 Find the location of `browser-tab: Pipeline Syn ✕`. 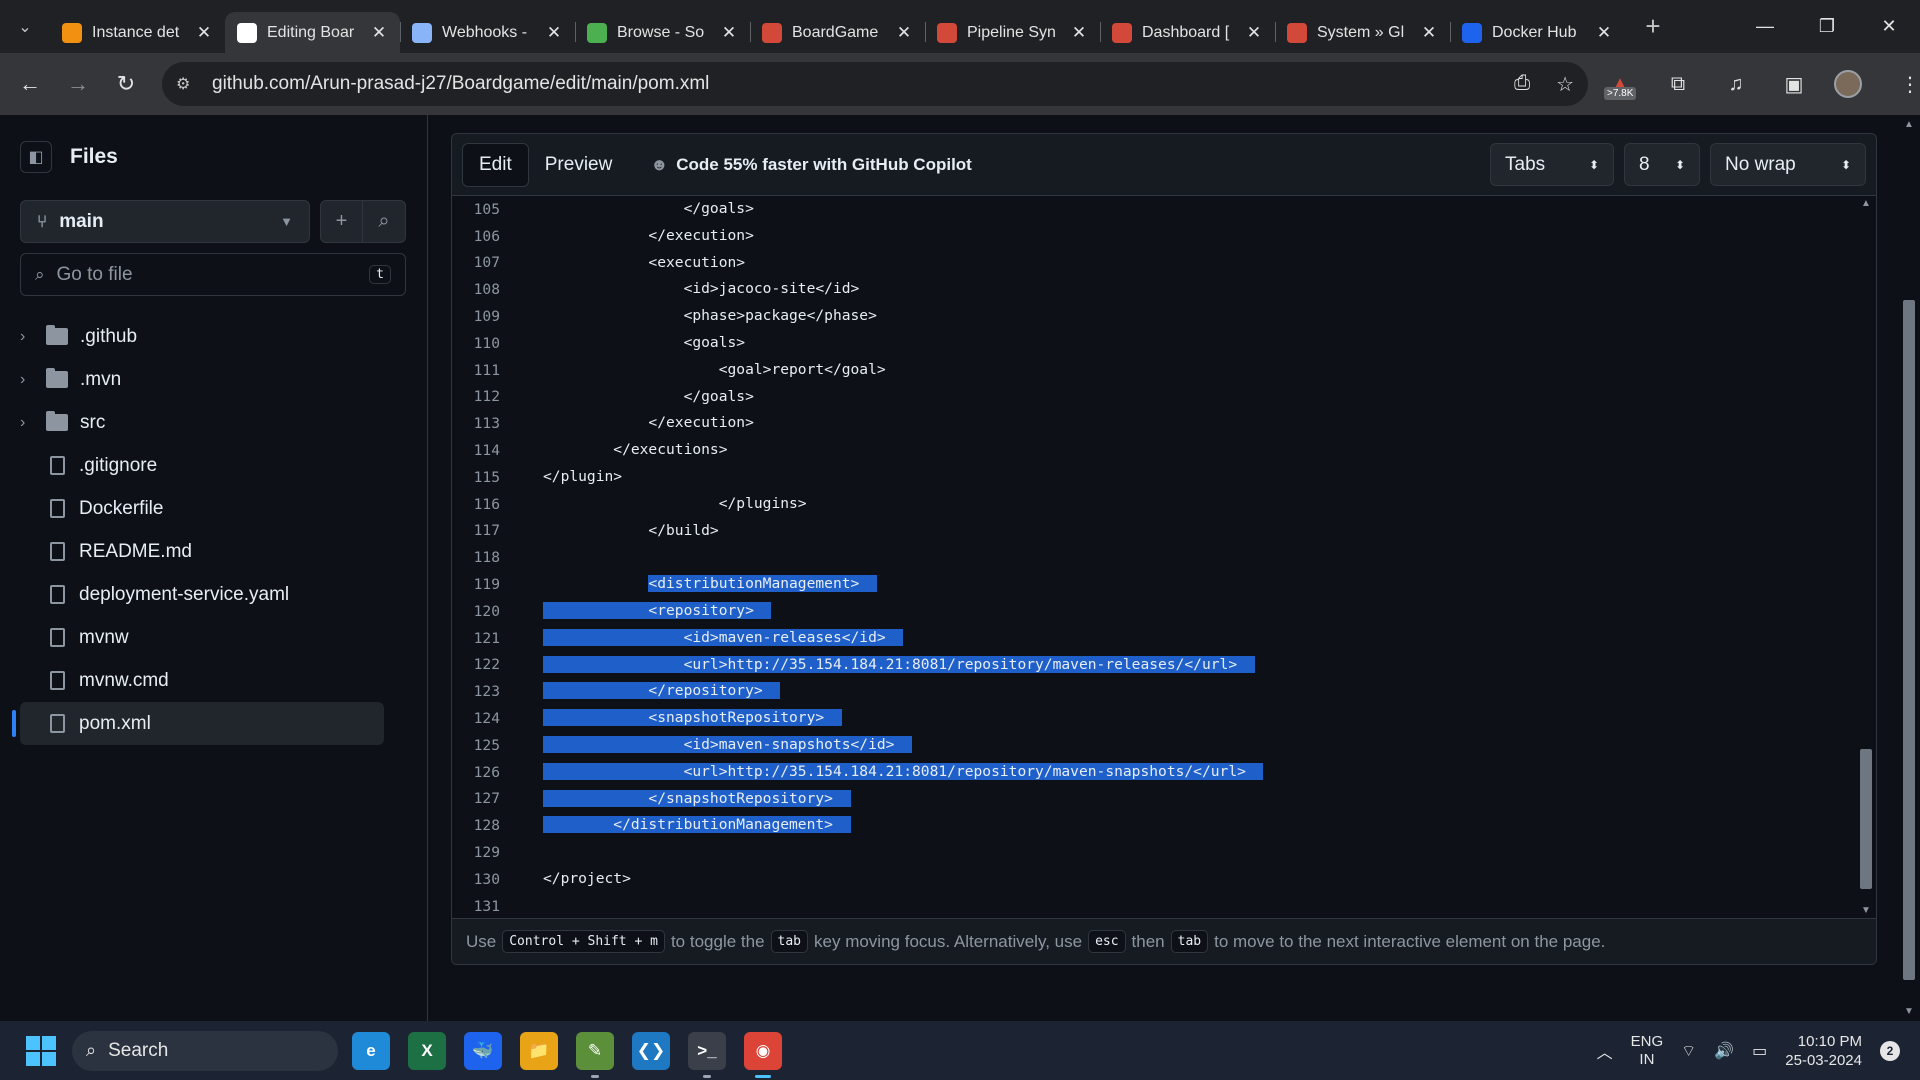

browser-tab: Pipeline Syn ✕ is located at coordinates (1012, 32).